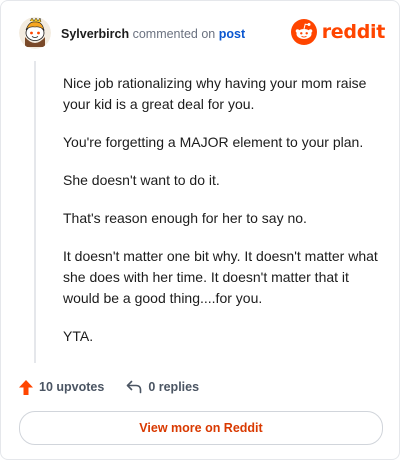 The height and width of the screenshot is (460, 400). What do you see at coordinates (303, 32) in the screenshot?
I see `reddit-logo-icon` at bounding box center [303, 32].